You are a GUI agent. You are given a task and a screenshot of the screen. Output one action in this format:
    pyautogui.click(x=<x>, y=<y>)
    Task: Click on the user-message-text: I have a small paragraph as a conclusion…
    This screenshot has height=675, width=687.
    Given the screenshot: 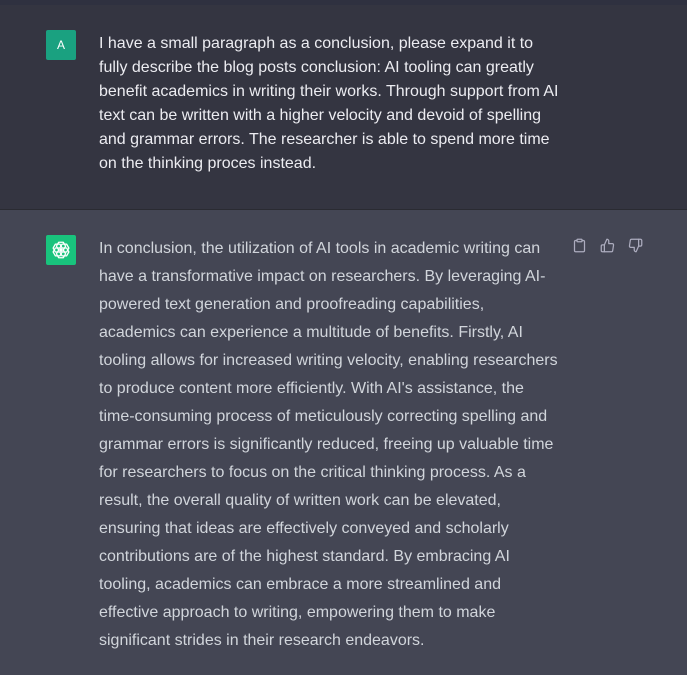 What is the action you would take?
    pyautogui.click(x=329, y=103)
    